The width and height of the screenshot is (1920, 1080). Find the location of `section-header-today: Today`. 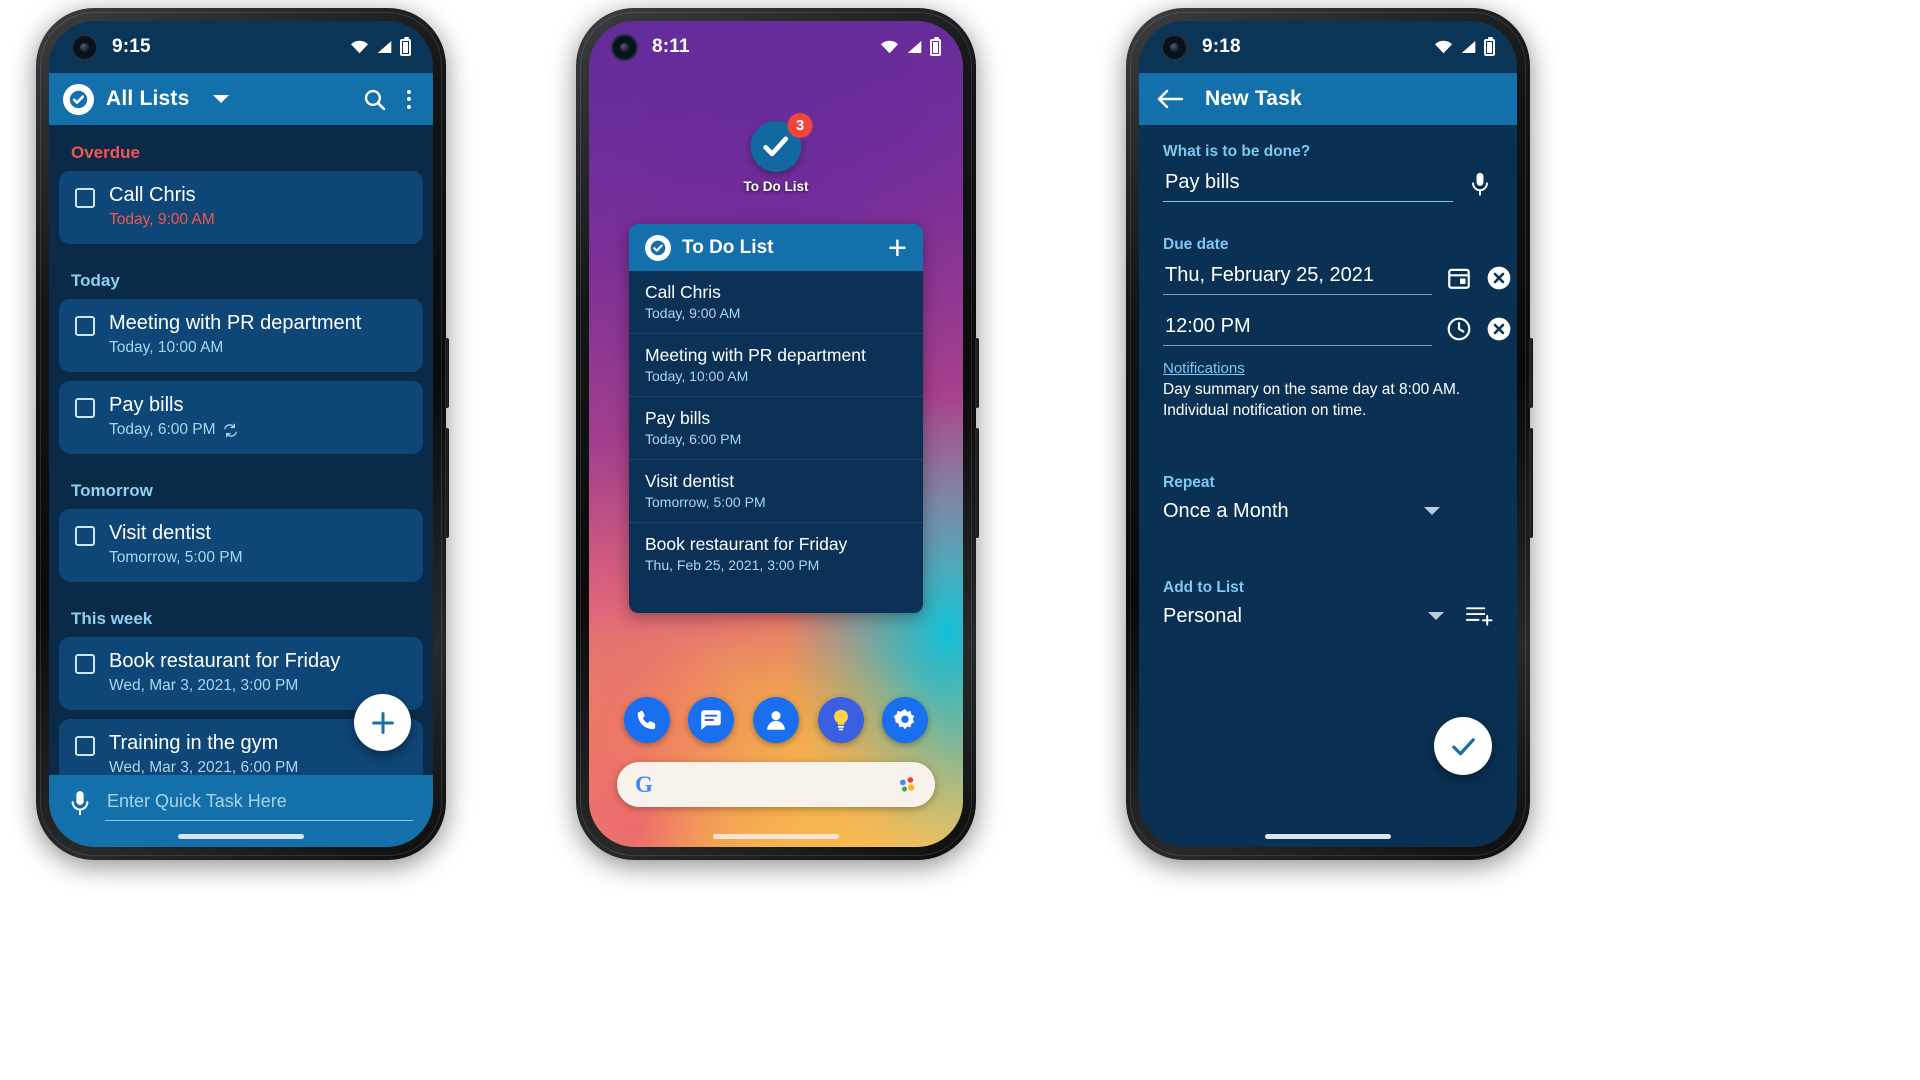

section-header-today: Today is located at coordinates (95, 280).